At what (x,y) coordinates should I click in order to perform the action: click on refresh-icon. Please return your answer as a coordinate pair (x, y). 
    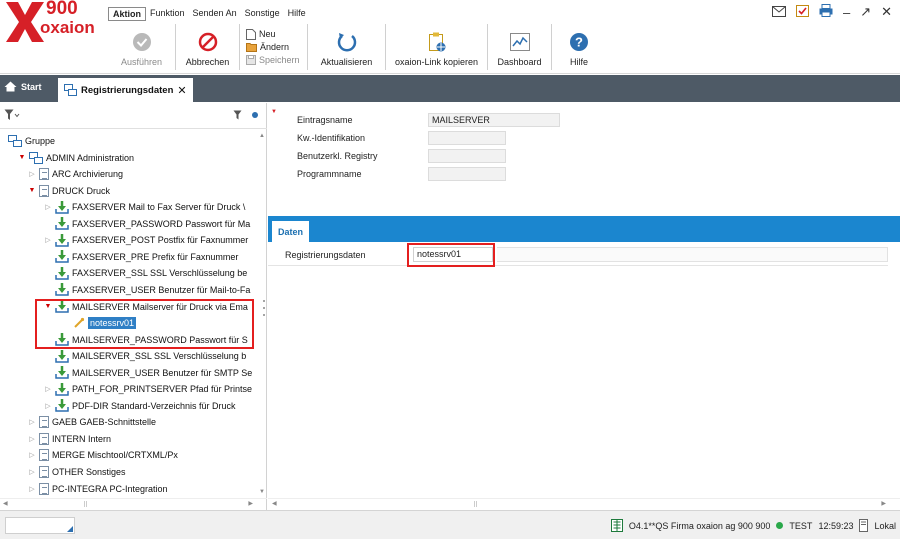
    Looking at the image, I should click on (346, 42).